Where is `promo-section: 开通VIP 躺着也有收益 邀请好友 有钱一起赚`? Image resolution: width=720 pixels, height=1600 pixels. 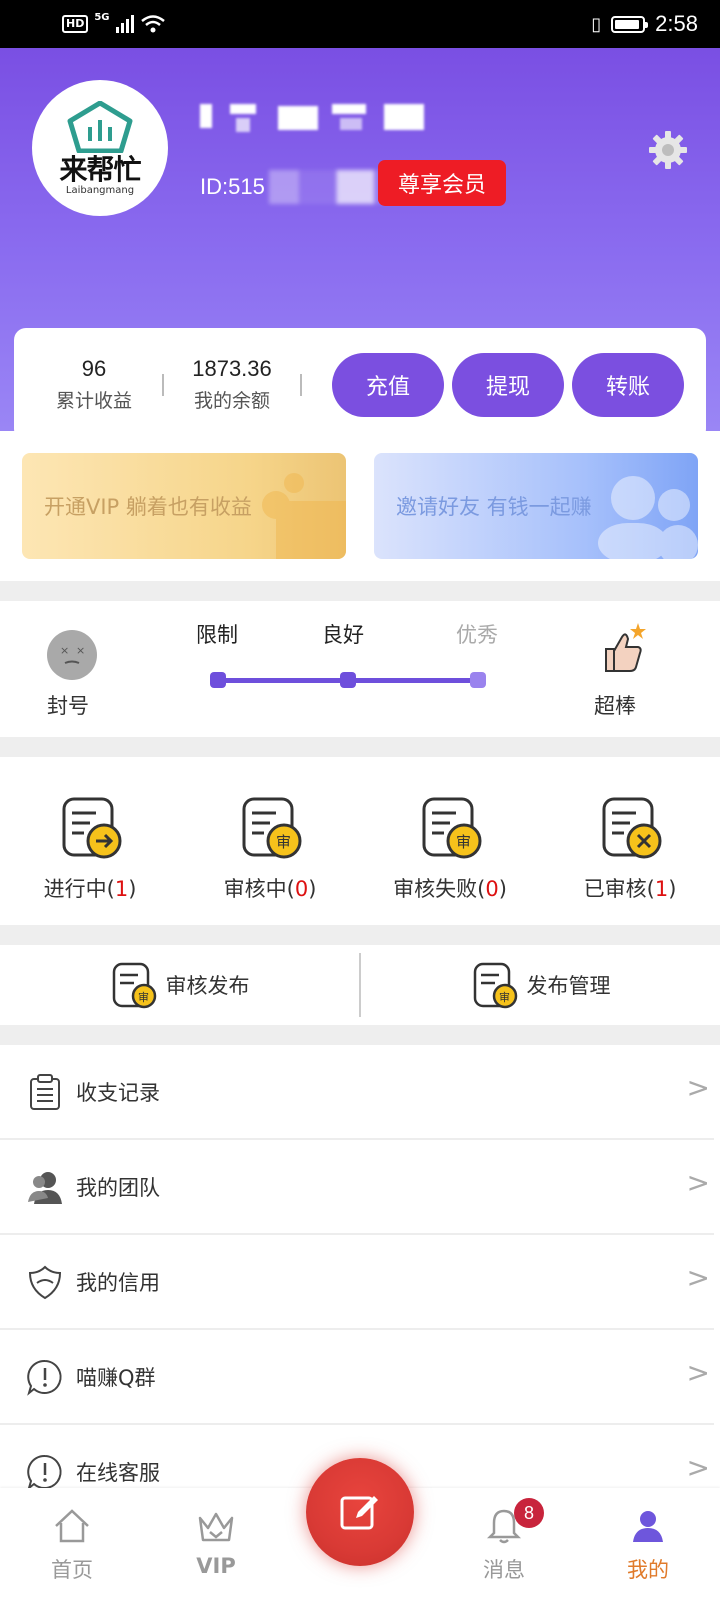 promo-section: 开通VIP 躺着也有收益 邀请好友 有钱一起赚 is located at coordinates (360, 506).